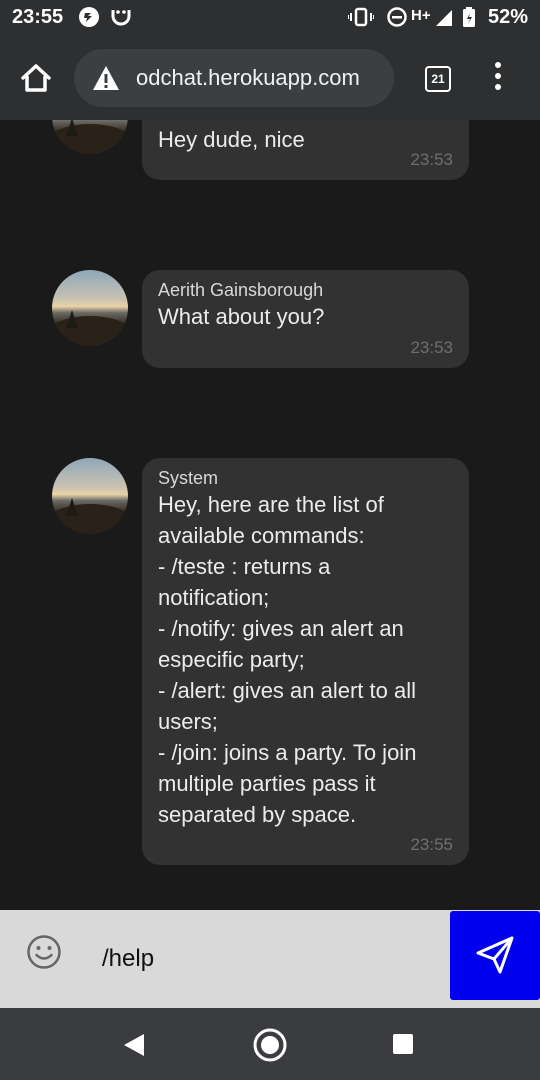  I want to click on message-line: - /join: joins a party. To join, so click(287, 752).